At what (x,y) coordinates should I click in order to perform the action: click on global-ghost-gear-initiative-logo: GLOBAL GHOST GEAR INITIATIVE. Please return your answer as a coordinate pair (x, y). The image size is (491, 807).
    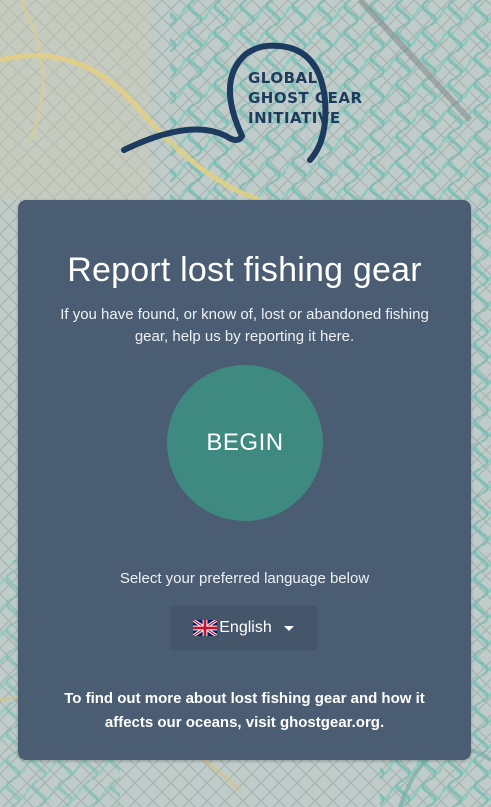
    Looking at the image, I should click on (255, 102).